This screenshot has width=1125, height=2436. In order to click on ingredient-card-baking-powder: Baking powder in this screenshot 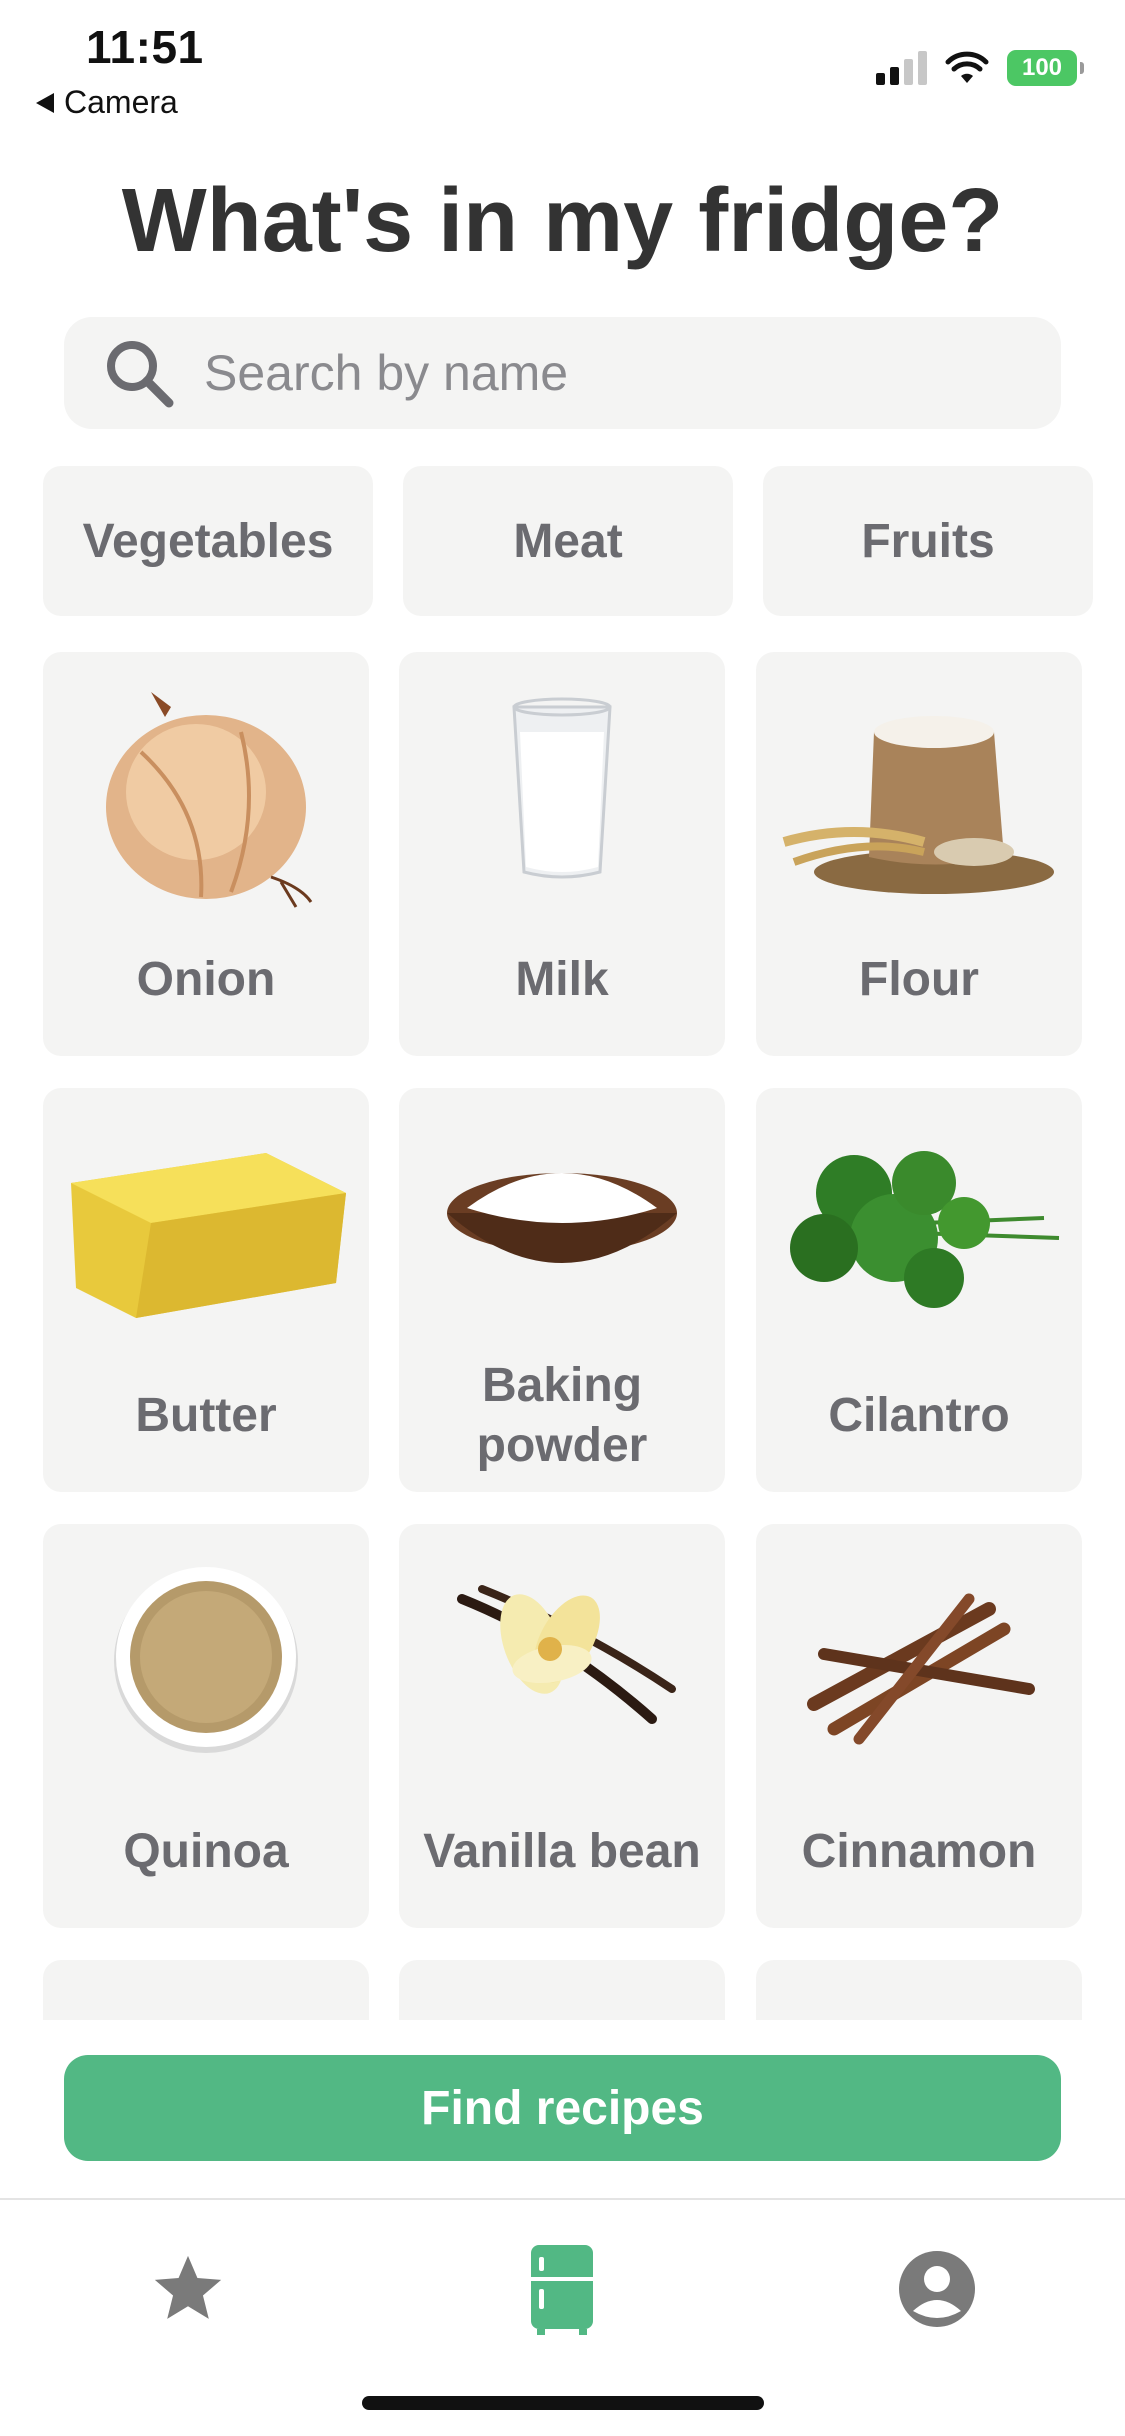, I will do `click(562, 1290)`.